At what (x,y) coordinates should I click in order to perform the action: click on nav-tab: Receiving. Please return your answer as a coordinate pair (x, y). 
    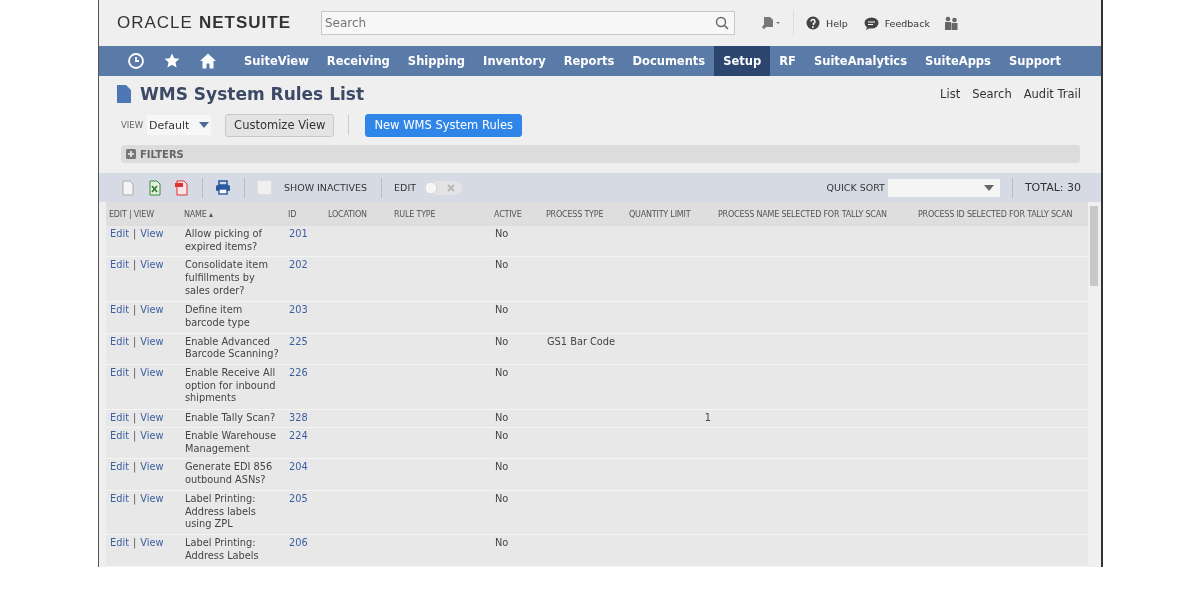
    Looking at the image, I should click on (358, 61).